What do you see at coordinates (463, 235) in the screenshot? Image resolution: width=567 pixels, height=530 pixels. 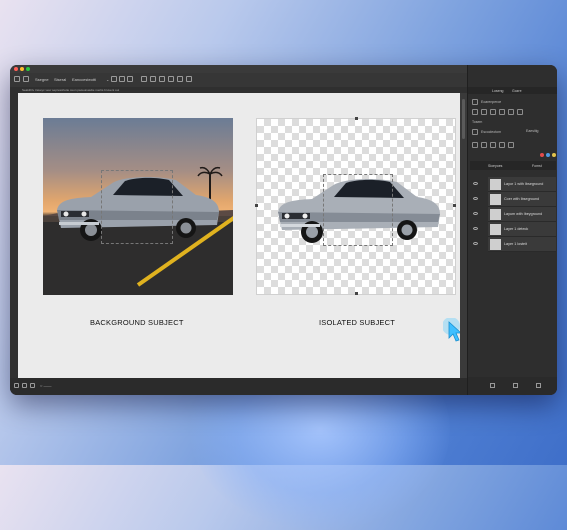 I see `vertical-scrollbar` at bounding box center [463, 235].